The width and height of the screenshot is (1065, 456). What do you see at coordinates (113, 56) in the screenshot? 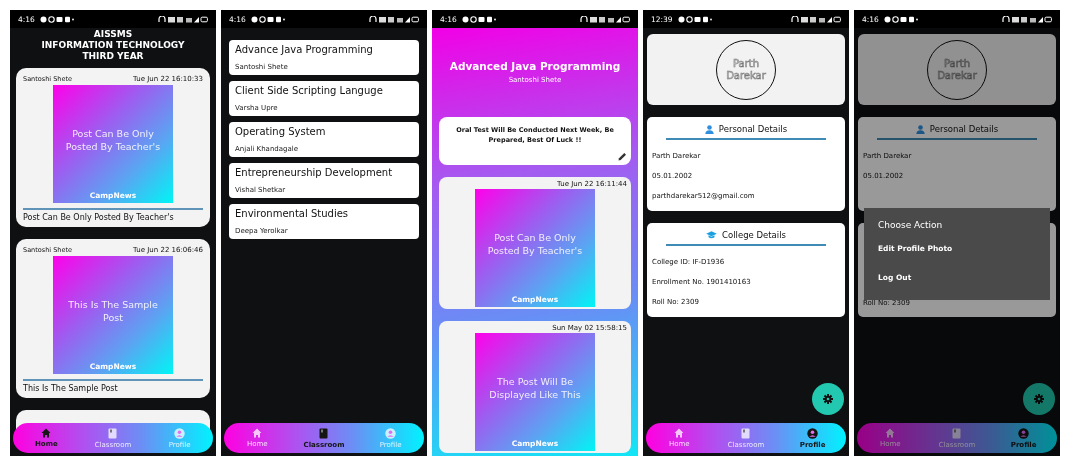
I see `header-title: THIRD YEAR` at bounding box center [113, 56].